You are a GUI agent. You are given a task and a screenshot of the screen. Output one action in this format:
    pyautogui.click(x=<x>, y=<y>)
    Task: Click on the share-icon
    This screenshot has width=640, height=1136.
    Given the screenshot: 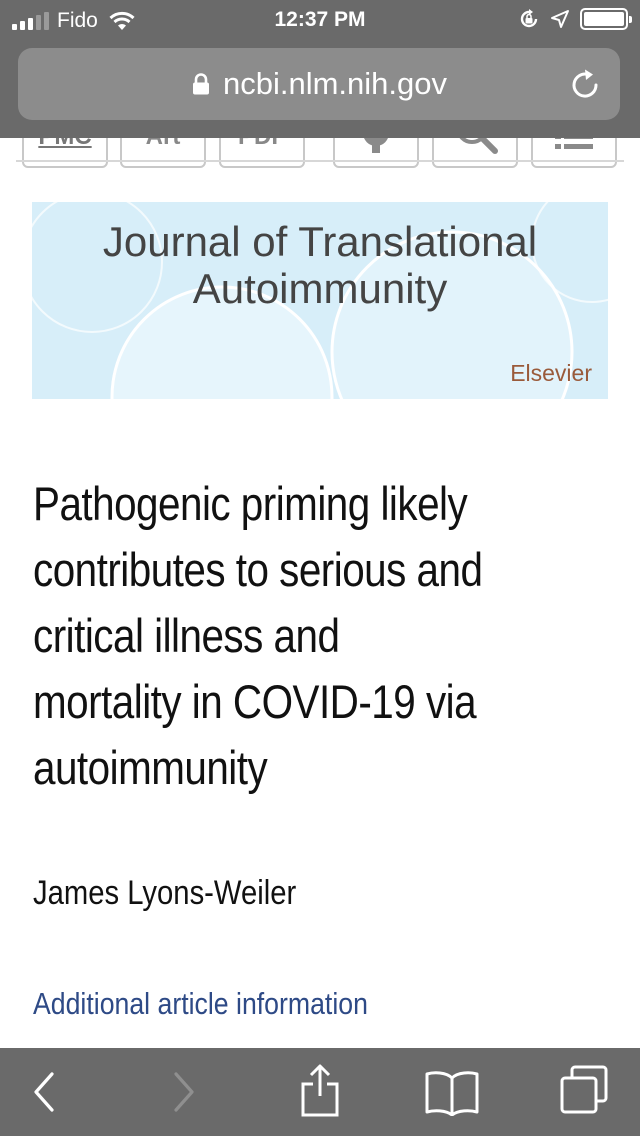 What is the action you would take?
    pyautogui.click(x=320, y=1090)
    